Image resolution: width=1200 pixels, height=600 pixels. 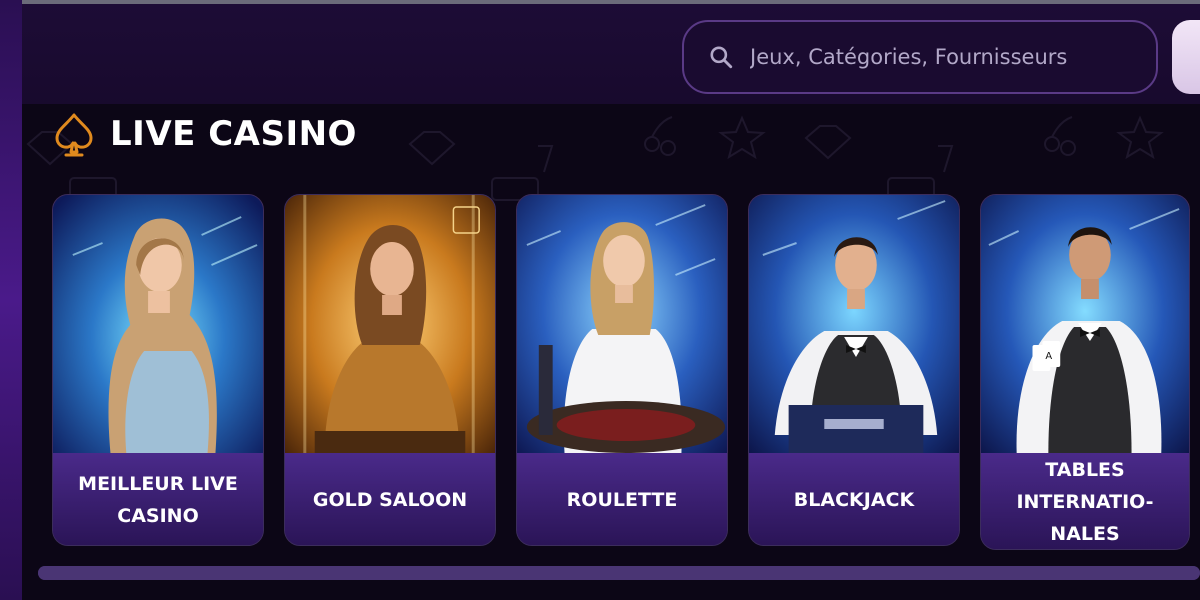 What do you see at coordinates (1186, 57) in the screenshot?
I see `header-action-button` at bounding box center [1186, 57].